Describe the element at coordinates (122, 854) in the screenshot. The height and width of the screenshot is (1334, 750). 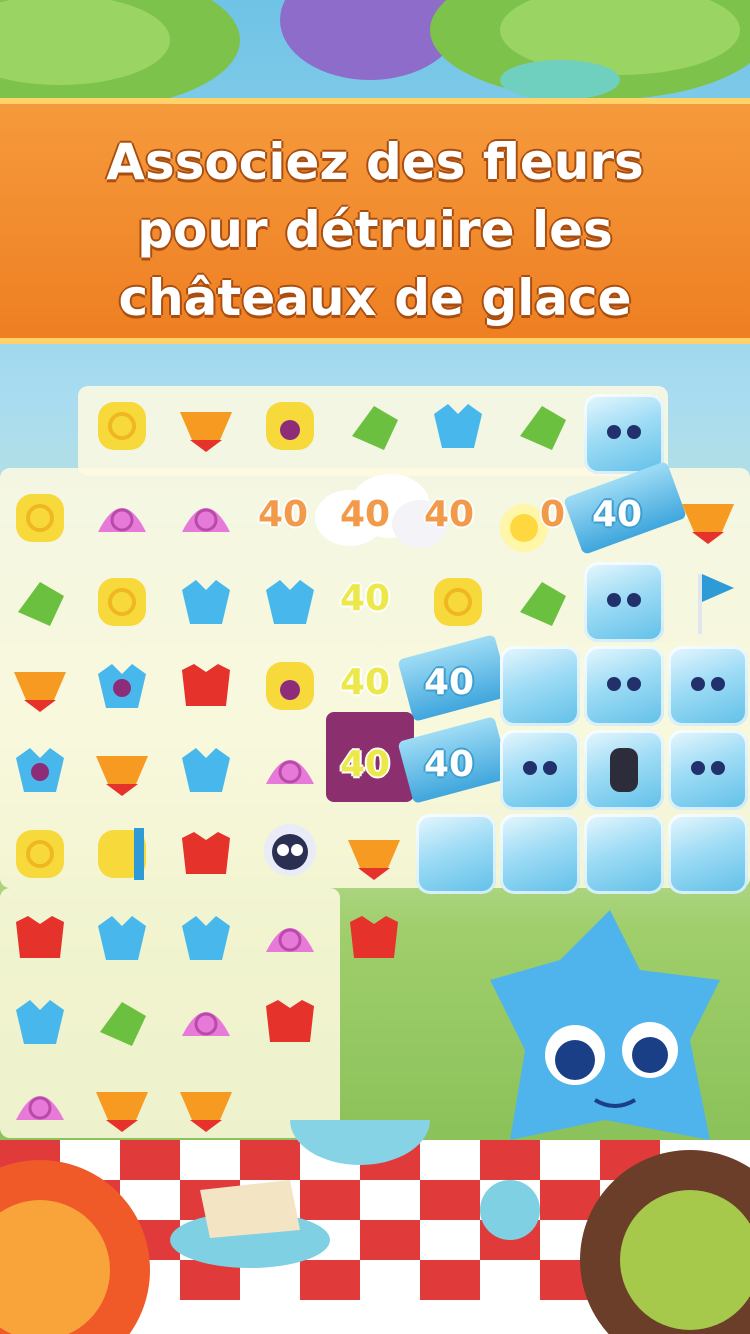
I see `gem-yellow-striped` at that location.